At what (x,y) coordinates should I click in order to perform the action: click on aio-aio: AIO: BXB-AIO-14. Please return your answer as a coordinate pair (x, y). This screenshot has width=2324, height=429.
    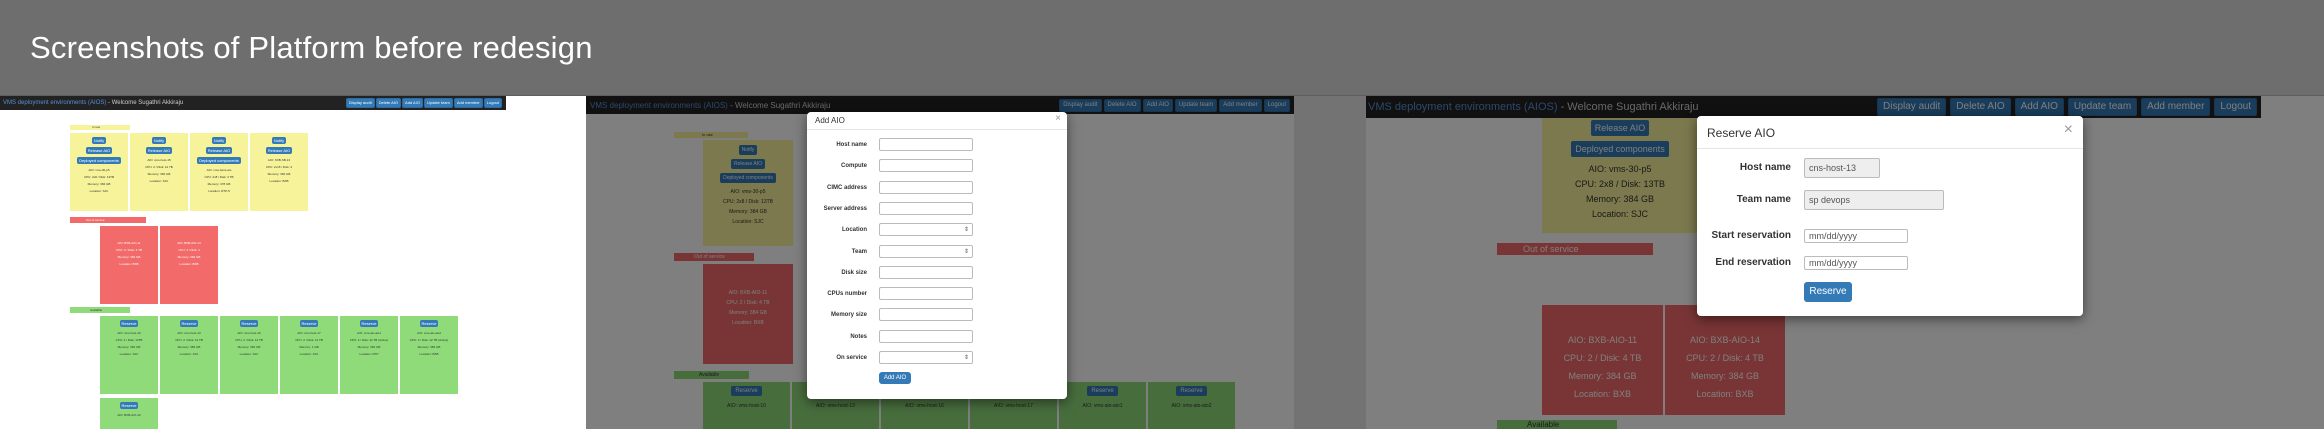
    Looking at the image, I should click on (189, 243).